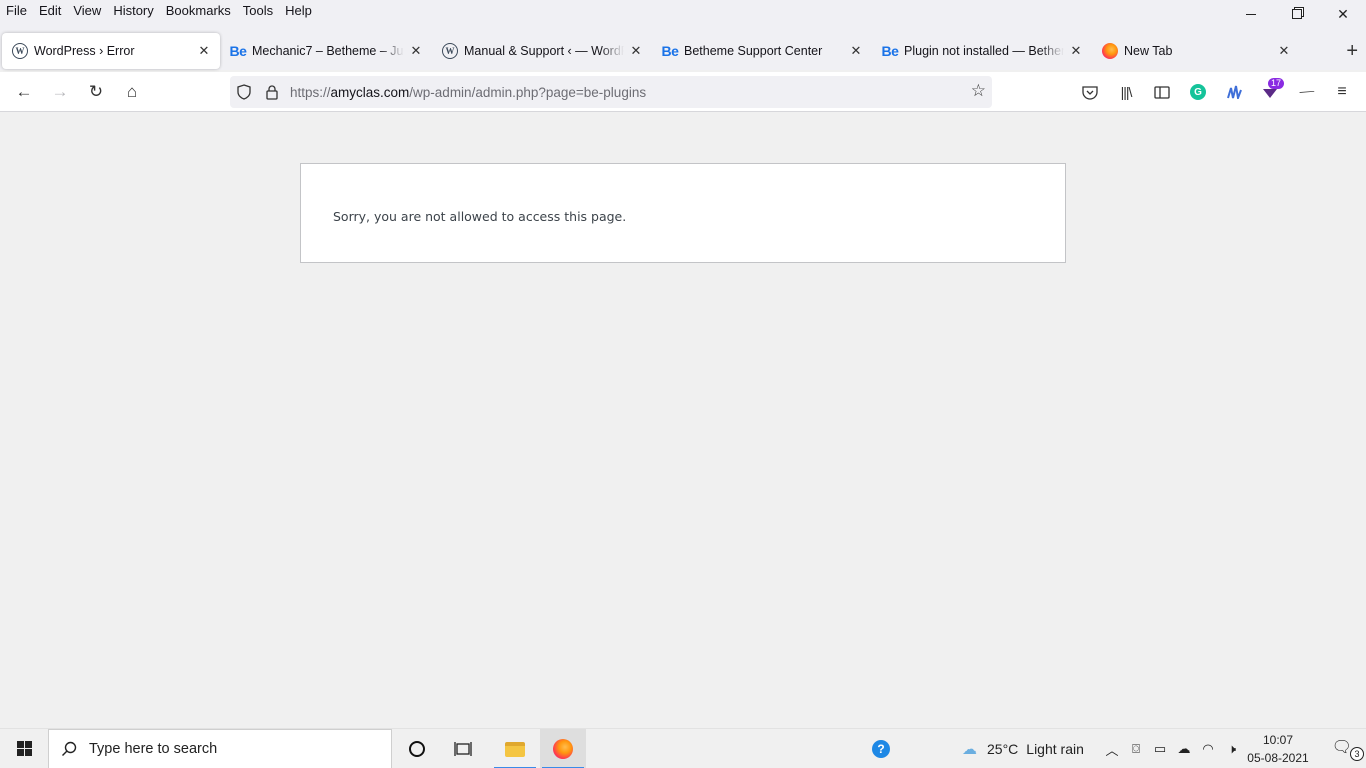  Describe the element at coordinates (1343, 14) in the screenshot. I see `close-window-button: ✕` at that location.